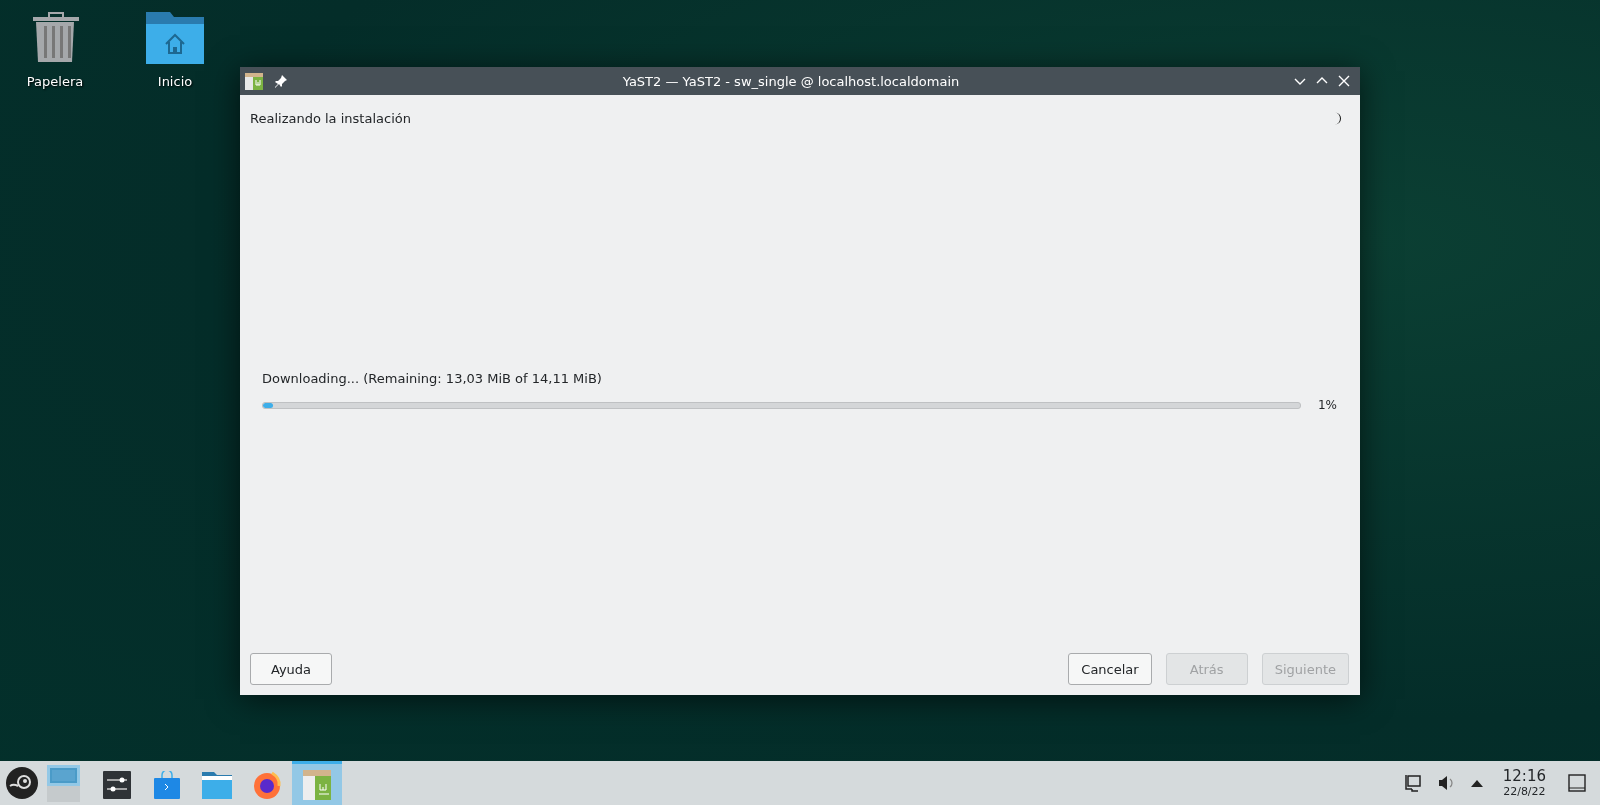 This screenshot has height=805, width=1600. What do you see at coordinates (55, 81) in the screenshot?
I see `desktop-icon-label: Papelera` at bounding box center [55, 81].